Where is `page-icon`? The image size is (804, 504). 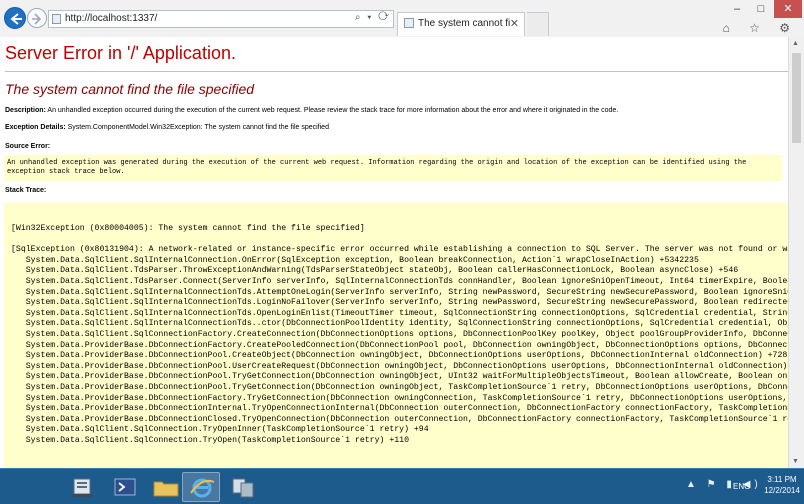
page-icon is located at coordinates (56, 19).